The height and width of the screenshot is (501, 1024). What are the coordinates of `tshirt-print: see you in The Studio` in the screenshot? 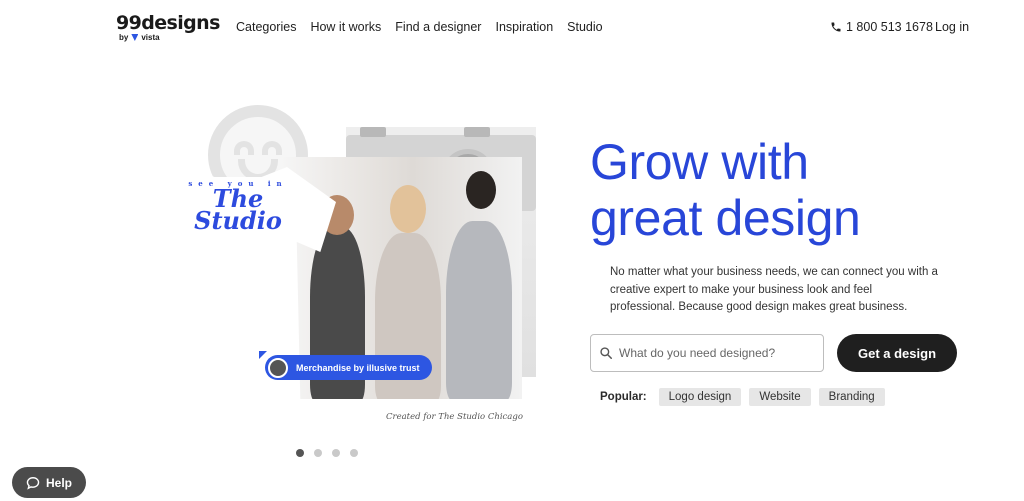 It's located at (238, 207).